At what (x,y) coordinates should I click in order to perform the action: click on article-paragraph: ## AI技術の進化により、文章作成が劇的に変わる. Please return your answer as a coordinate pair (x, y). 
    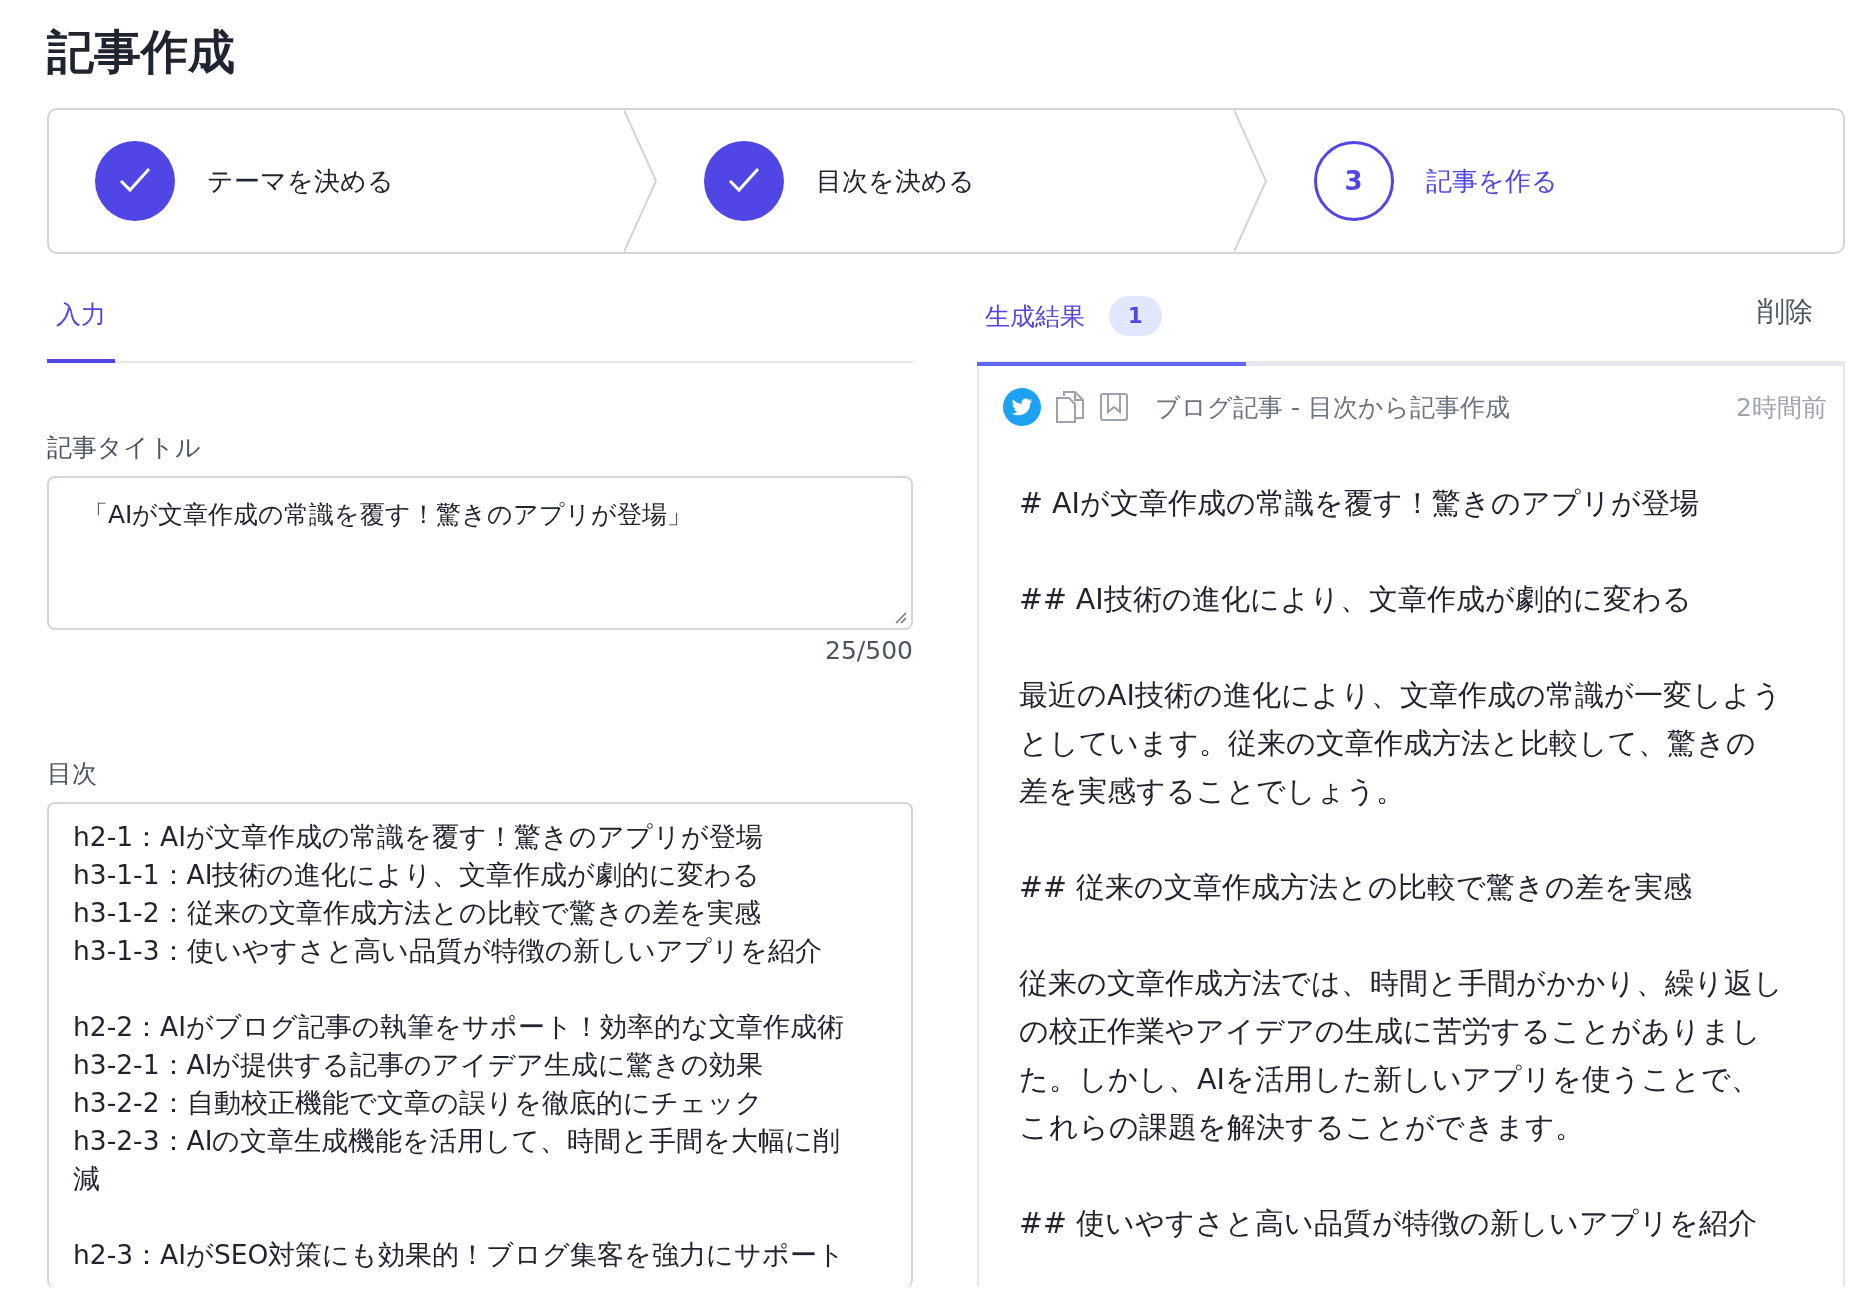
    Looking at the image, I should click on (1356, 600).